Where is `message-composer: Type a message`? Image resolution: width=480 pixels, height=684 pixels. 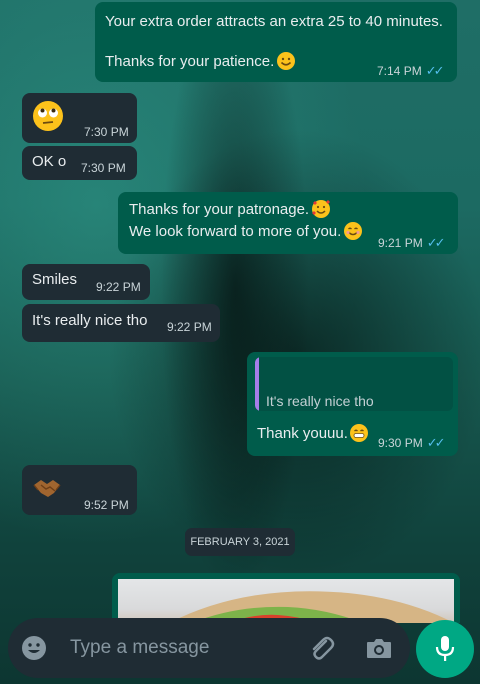 message-composer: Type a message is located at coordinates (209, 648).